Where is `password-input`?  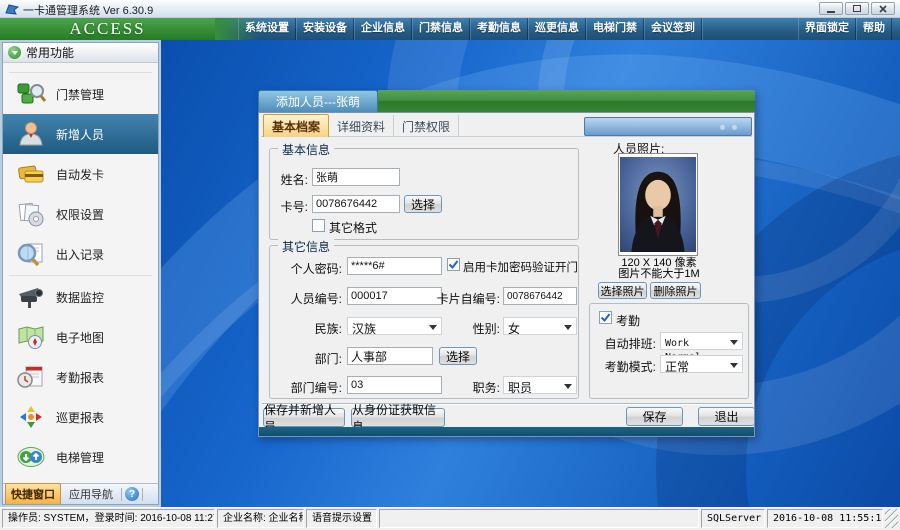 password-input is located at coordinates (394, 266).